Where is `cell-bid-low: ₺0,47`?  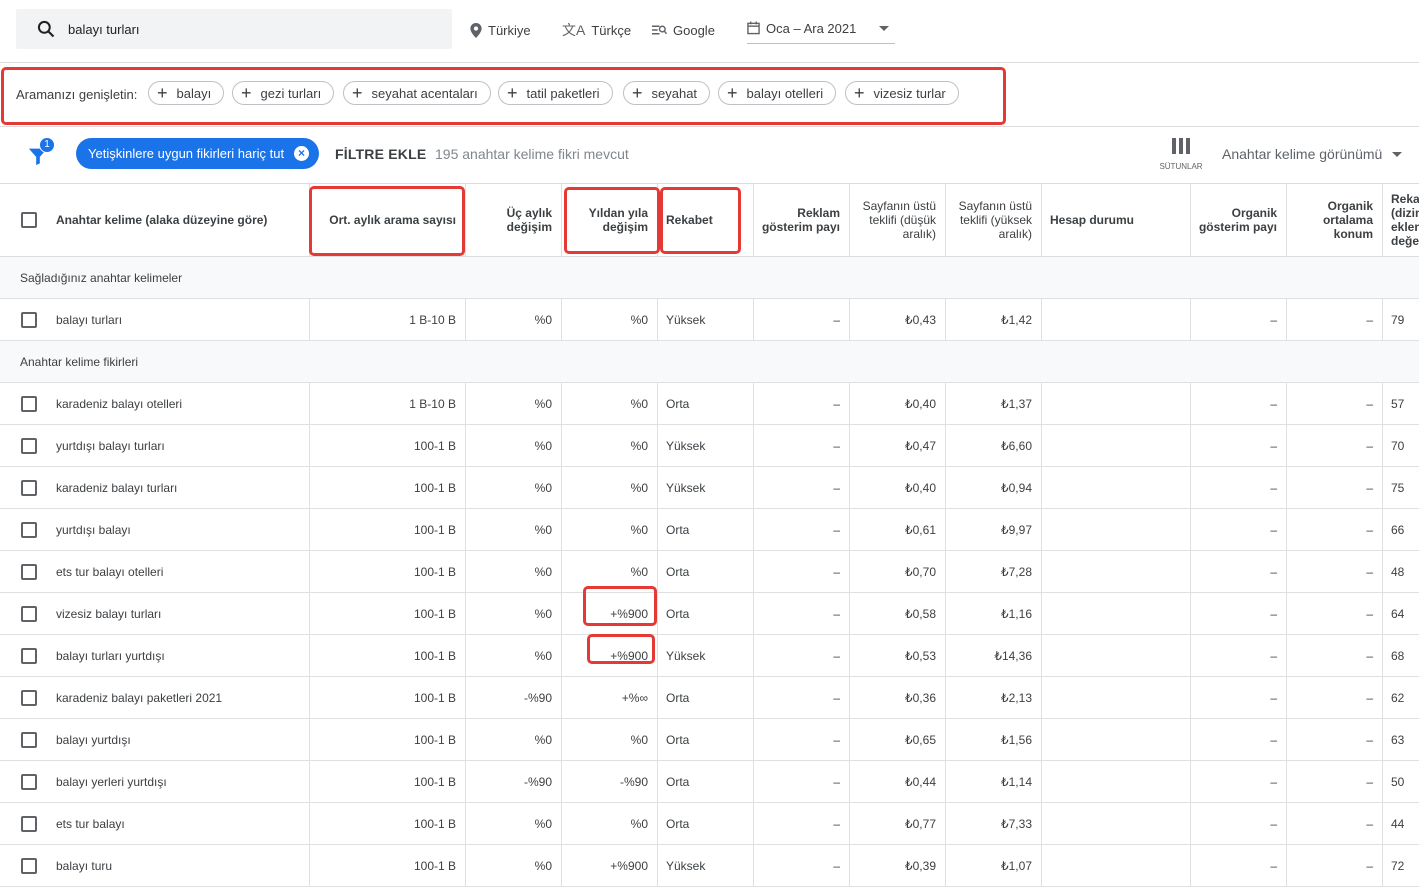 cell-bid-low: ₺0,47 is located at coordinates (897, 445).